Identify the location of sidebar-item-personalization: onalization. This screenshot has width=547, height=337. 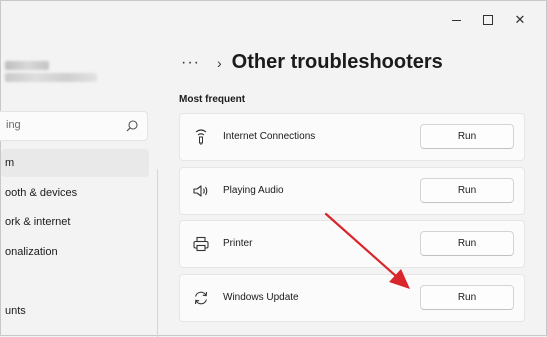
(75, 252).